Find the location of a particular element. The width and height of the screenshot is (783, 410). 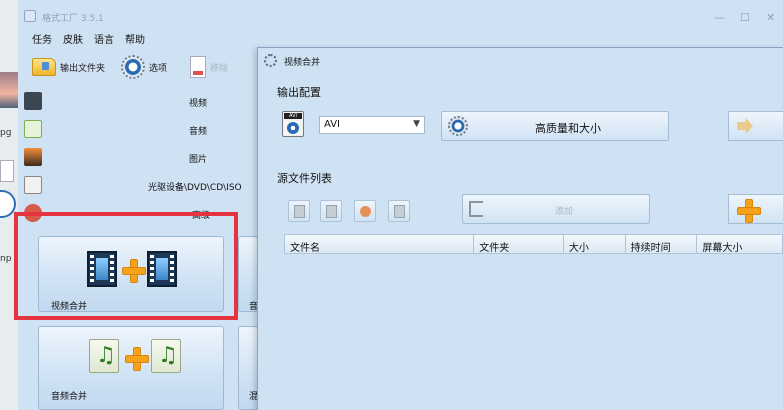

remove-file-button is located at coordinates (299, 211).